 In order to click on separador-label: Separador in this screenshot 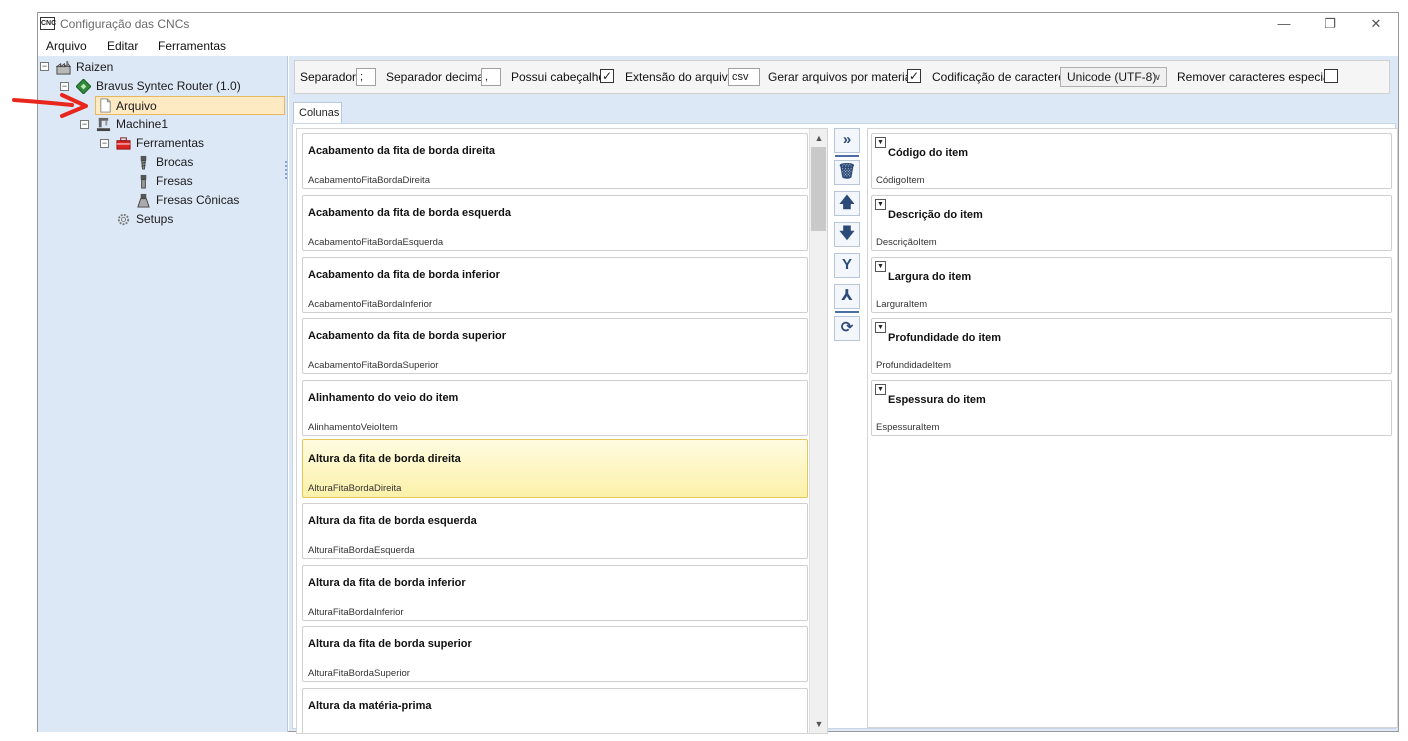, I will do `click(328, 77)`.